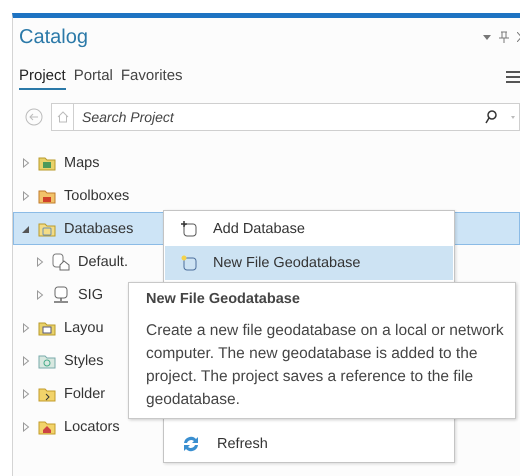 Image resolution: width=520 pixels, height=476 pixels. I want to click on tree-item-label: SIG, so click(90, 294).